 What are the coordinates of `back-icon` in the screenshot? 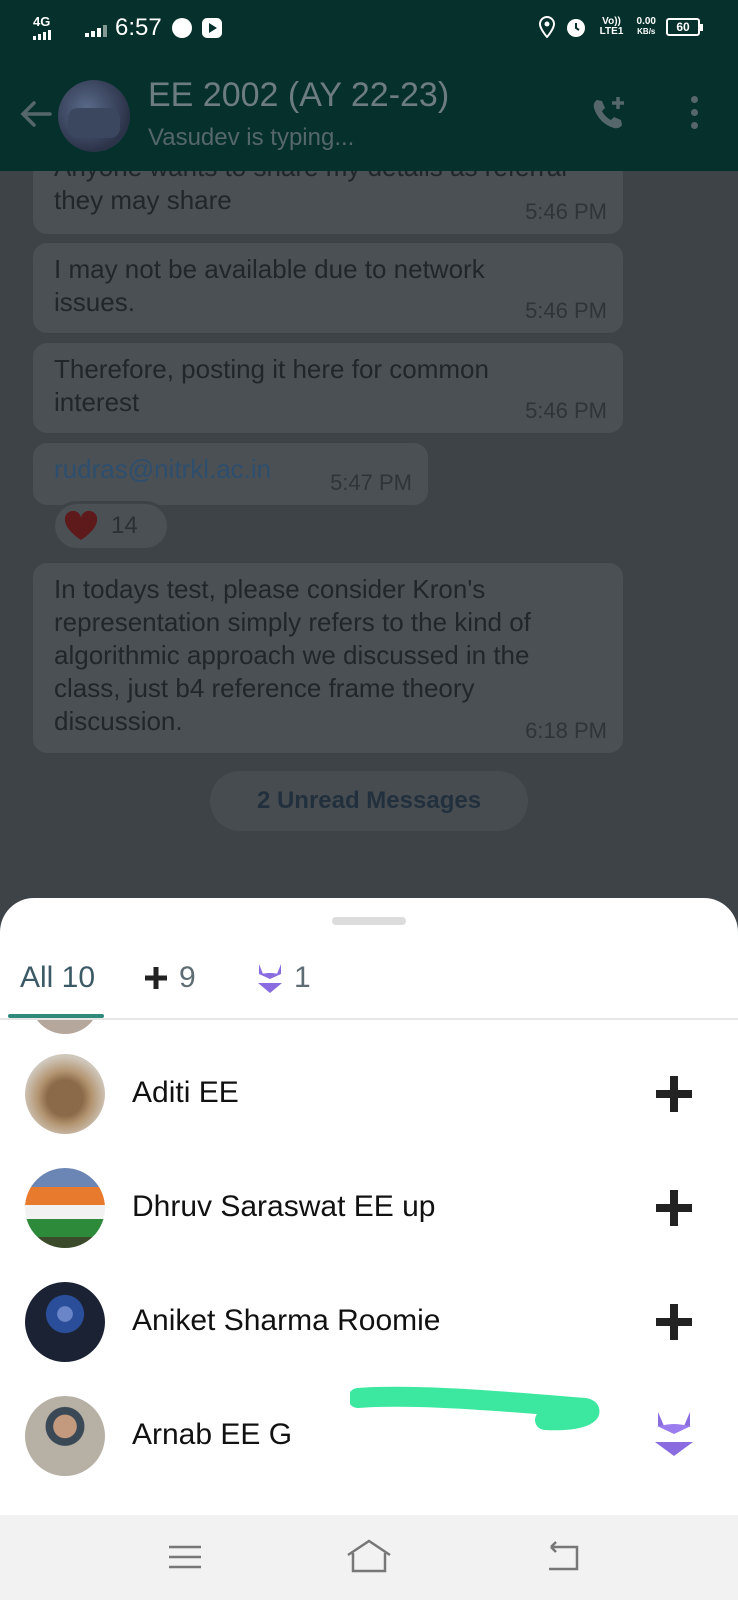 It's located at (563, 1557).